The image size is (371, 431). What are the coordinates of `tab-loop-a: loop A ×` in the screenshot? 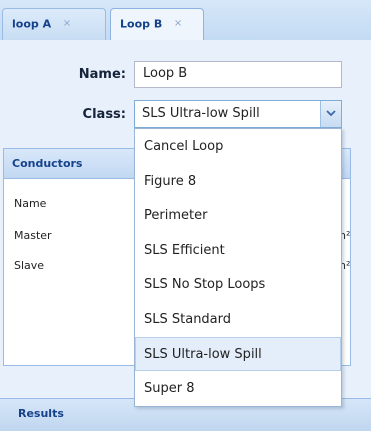 It's located at (54, 24).